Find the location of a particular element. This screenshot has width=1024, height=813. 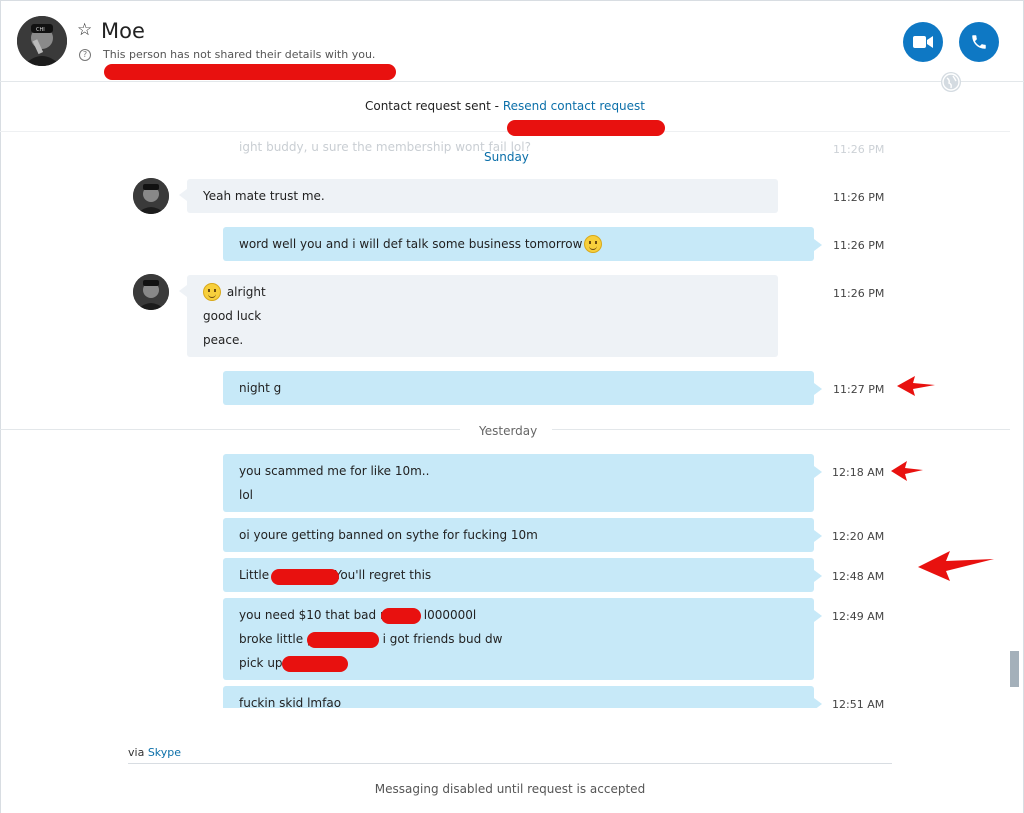

via-label: via Skype is located at coordinates (154, 752).